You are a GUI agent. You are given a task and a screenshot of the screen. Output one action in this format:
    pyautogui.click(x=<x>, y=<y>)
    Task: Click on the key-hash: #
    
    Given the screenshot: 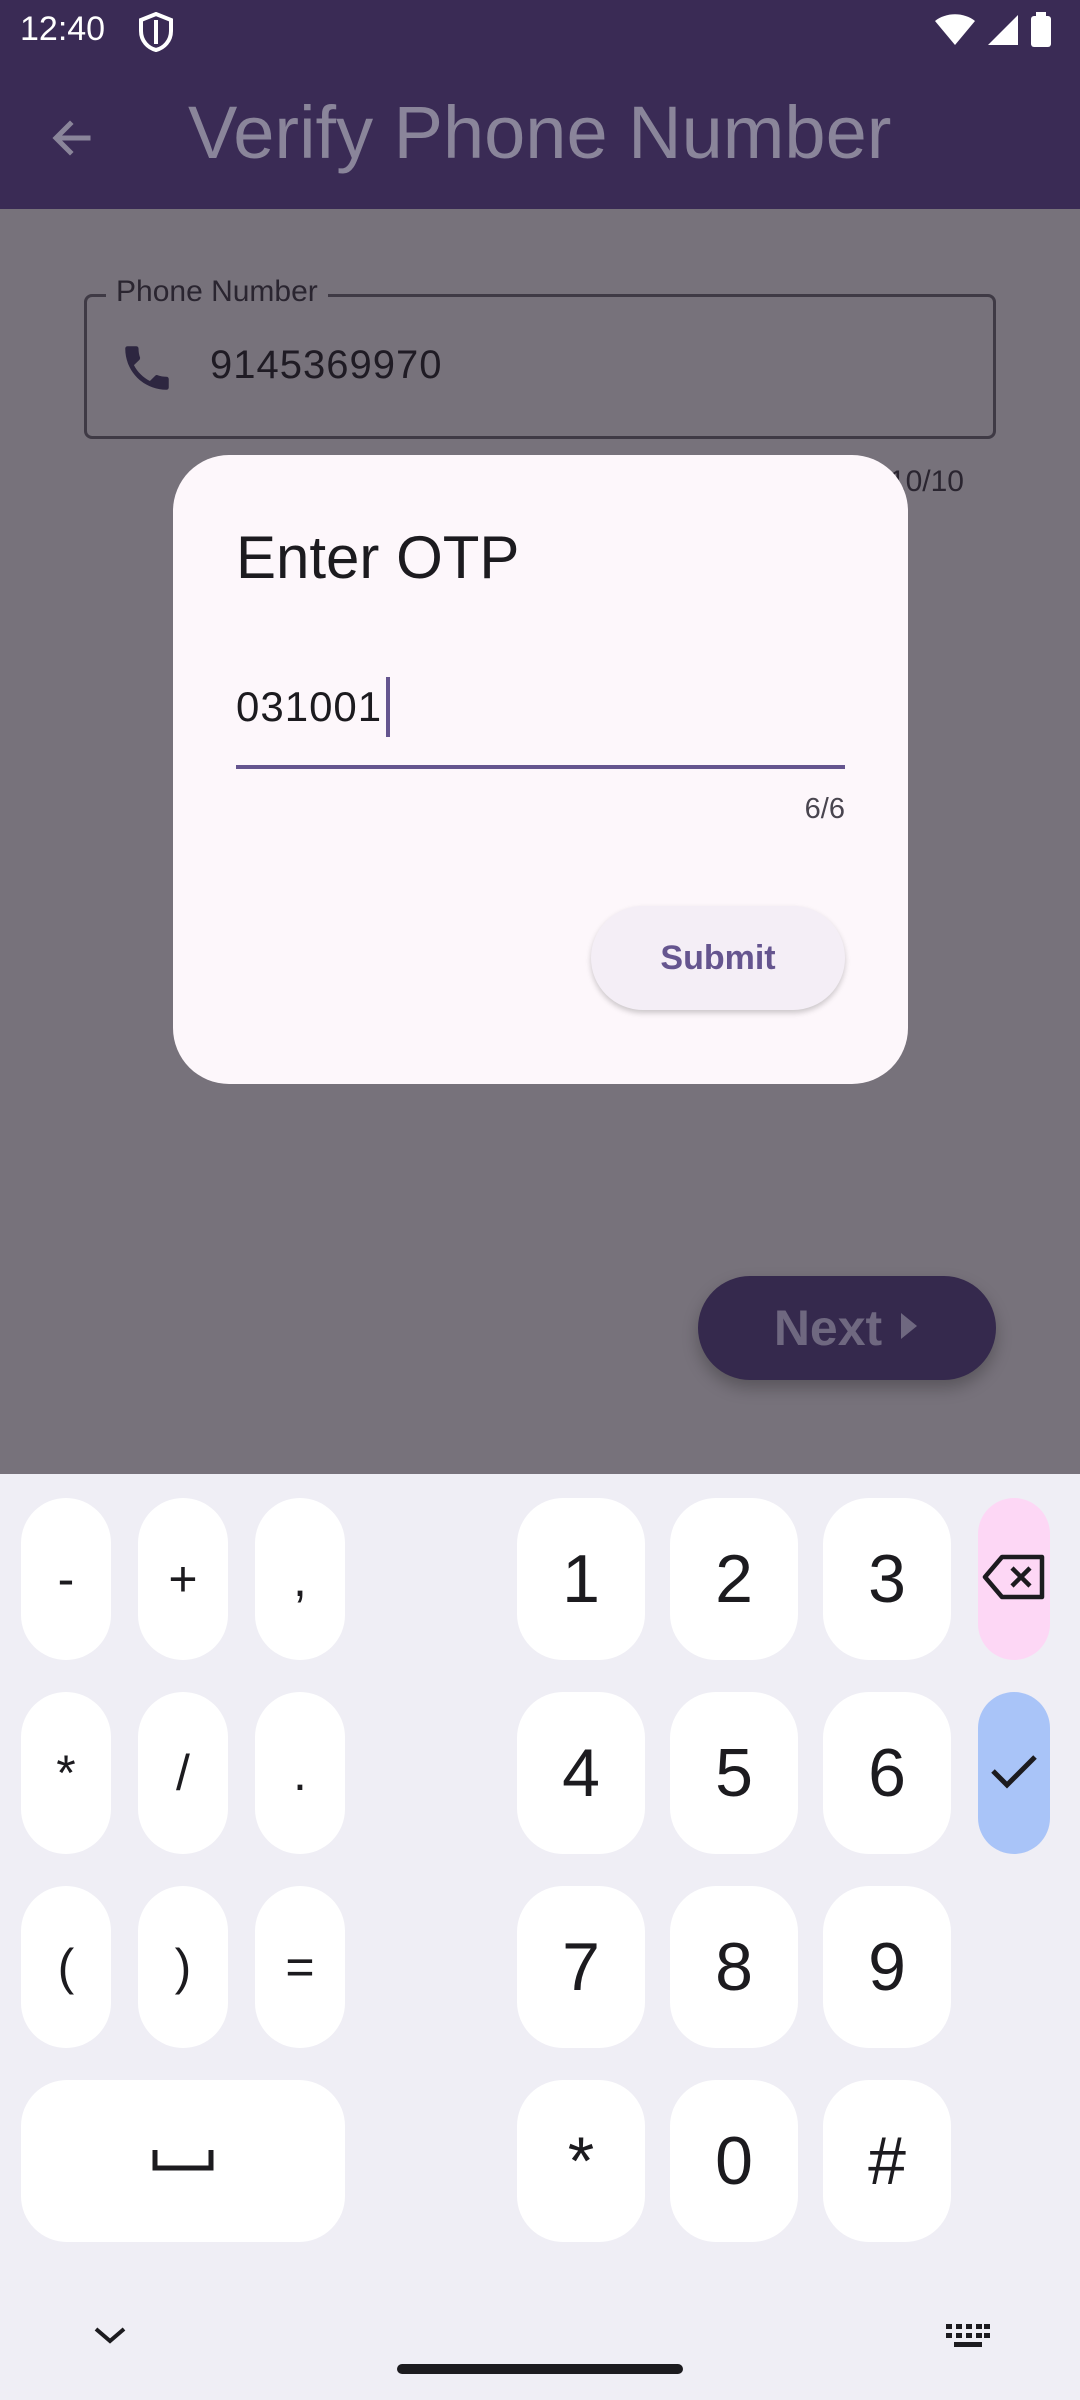 What is the action you would take?
    pyautogui.click(x=887, y=2161)
    